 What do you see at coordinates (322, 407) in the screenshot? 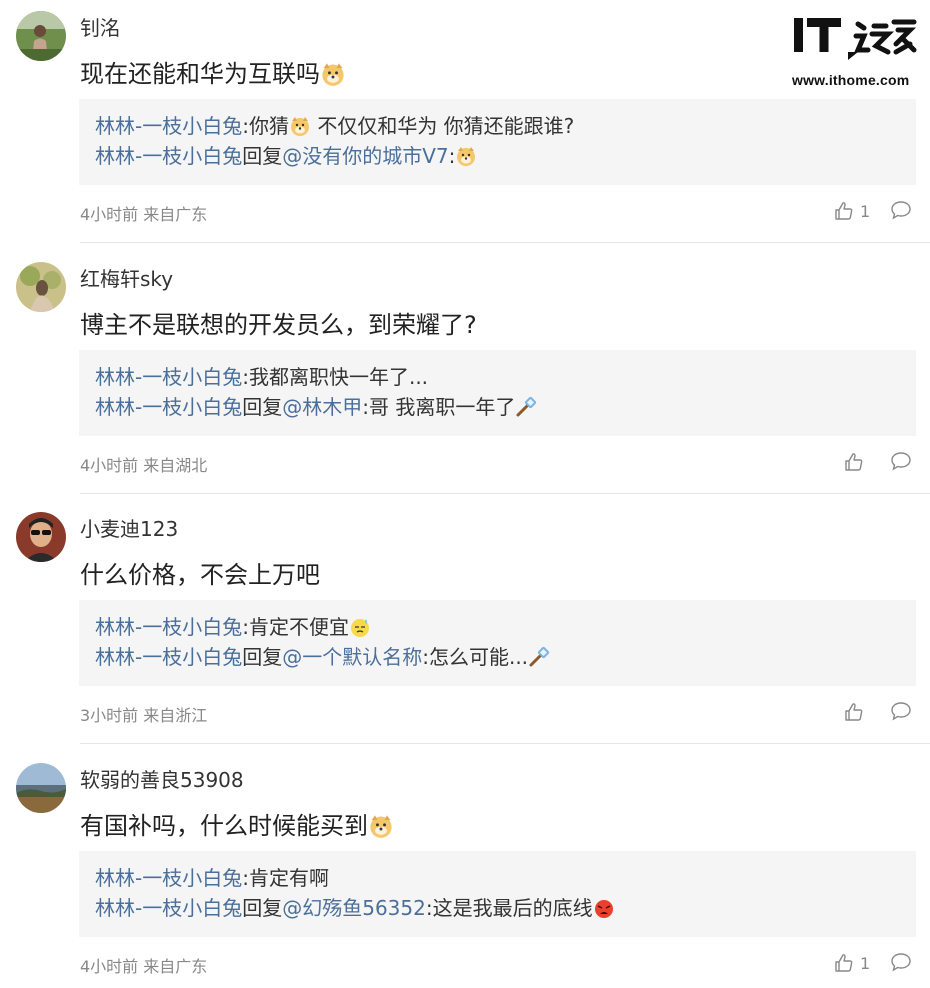
I see `mention-link: @林木甲` at bounding box center [322, 407].